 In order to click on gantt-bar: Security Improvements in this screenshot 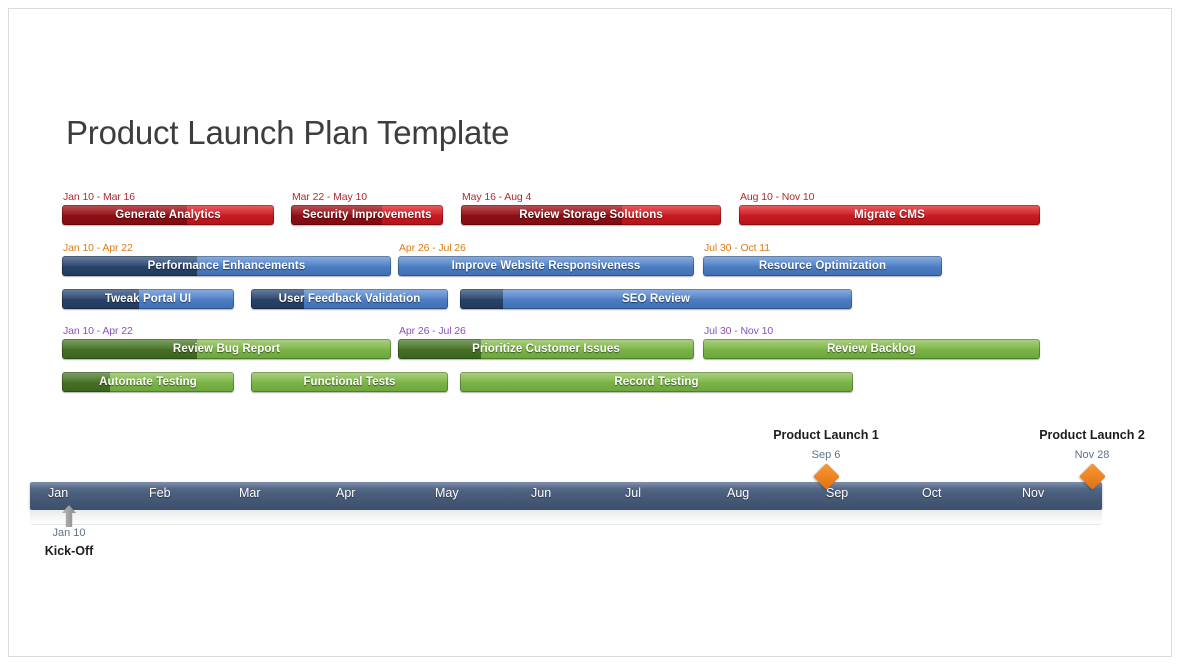, I will do `click(367, 215)`.